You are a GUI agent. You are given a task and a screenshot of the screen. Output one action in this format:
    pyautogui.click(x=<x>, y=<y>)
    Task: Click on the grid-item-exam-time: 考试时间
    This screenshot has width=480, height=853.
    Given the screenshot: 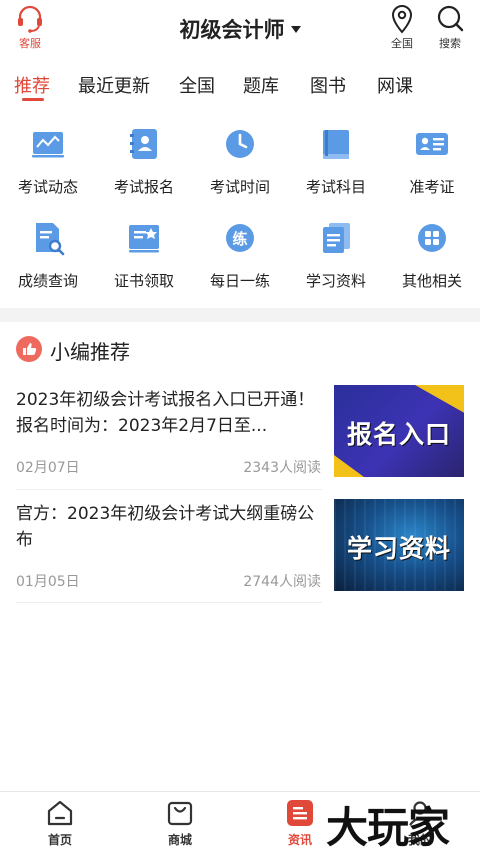 What is the action you would take?
    pyautogui.click(x=240, y=160)
    